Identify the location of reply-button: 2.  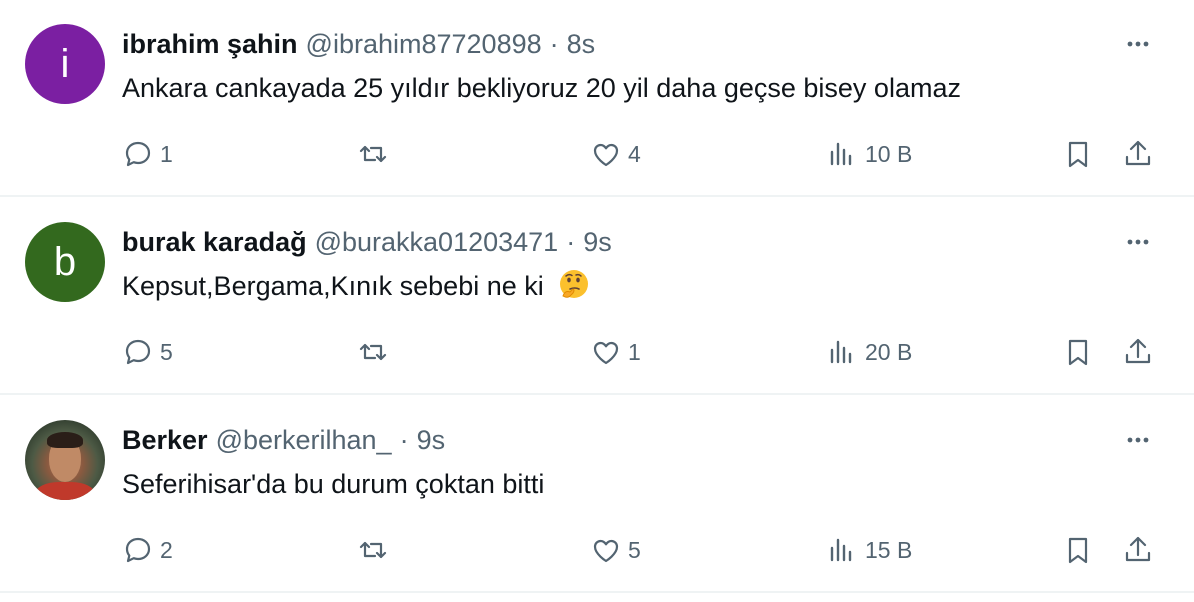
(147, 550).